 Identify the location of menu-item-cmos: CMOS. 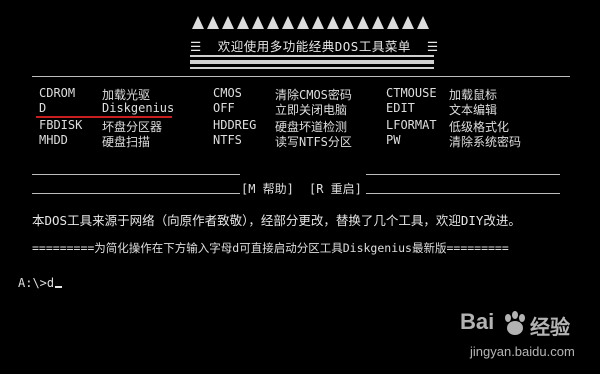
(227, 93).